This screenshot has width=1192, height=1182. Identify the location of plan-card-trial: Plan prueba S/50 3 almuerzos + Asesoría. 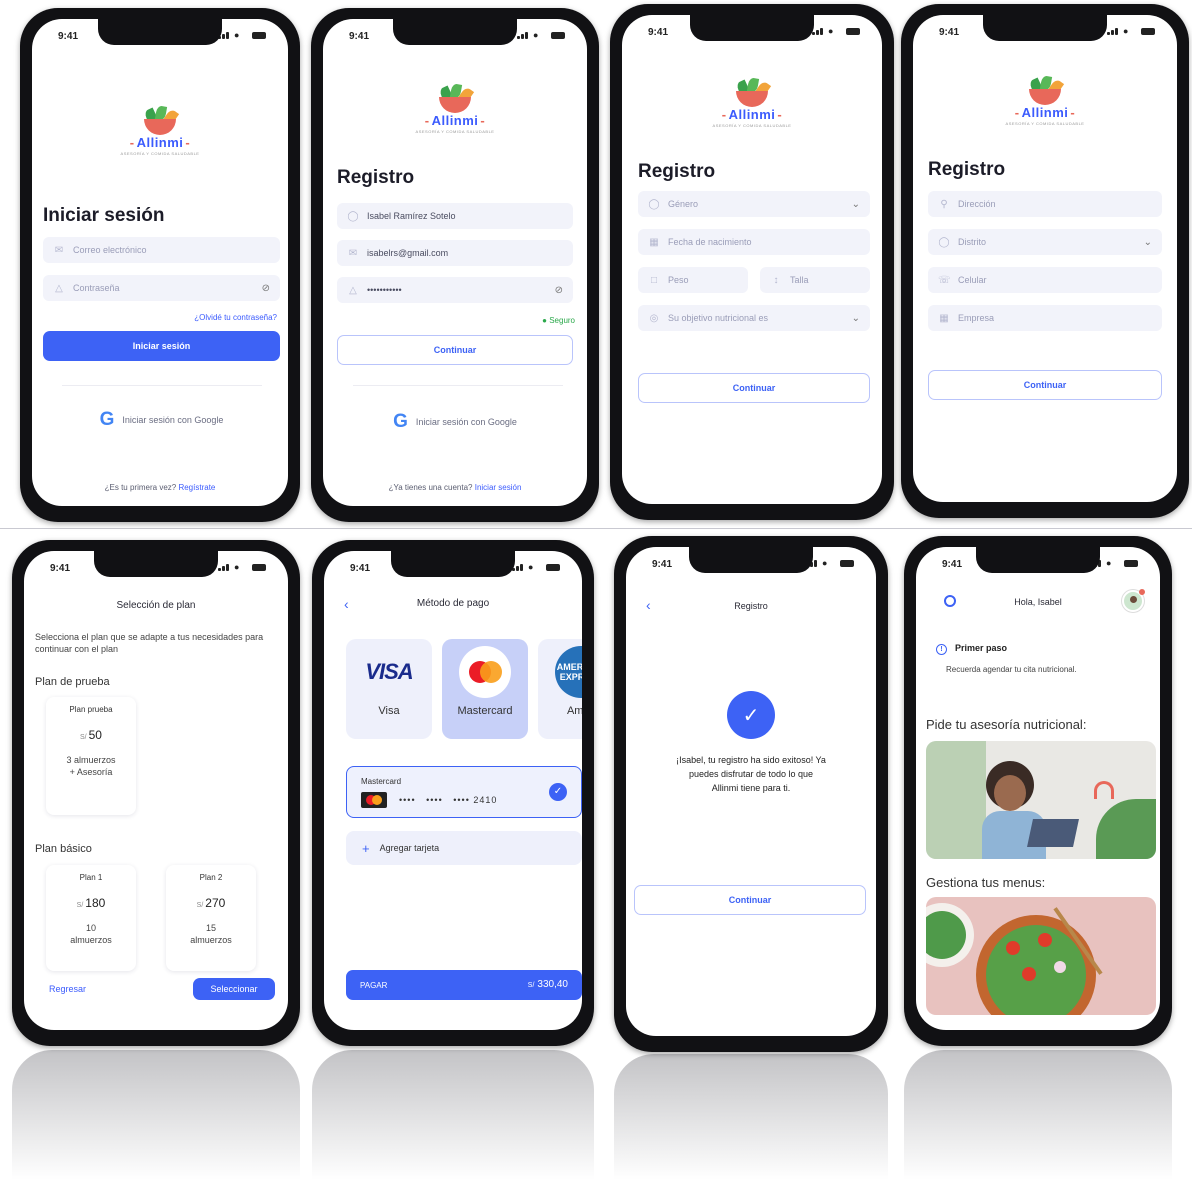
(91, 756).